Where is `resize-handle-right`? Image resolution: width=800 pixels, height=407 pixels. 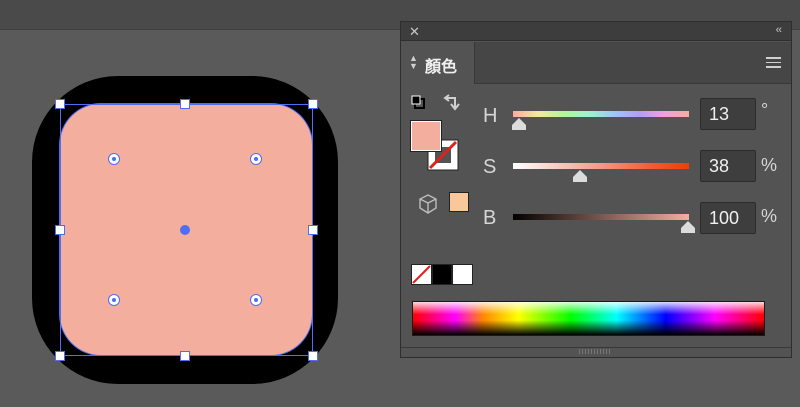 resize-handle-right is located at coordinates (313, 230).